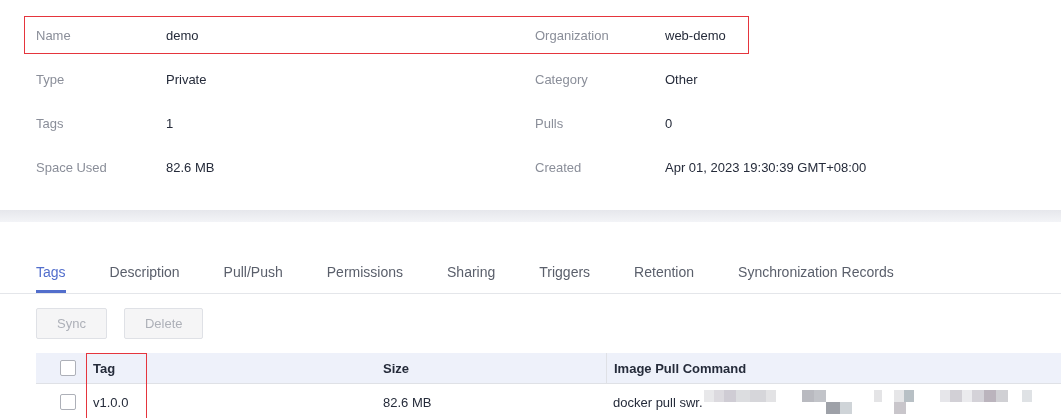 The width and height of the screenshot is (1061, 418). I want to click on field-value: Apr 01, 2023 19:30:39 GMT+08:00, so click(766, 167).